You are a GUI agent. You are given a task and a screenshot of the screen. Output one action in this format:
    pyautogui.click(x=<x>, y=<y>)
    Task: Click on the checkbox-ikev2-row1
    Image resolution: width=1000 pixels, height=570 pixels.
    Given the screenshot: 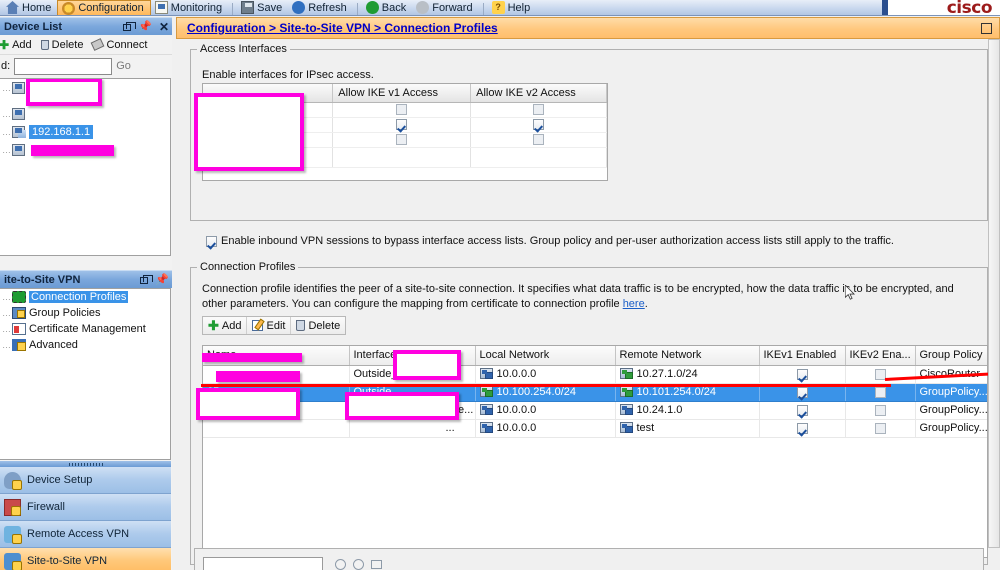 What is the action you would take?
    pyautogui.click(x=880, y=374)
    